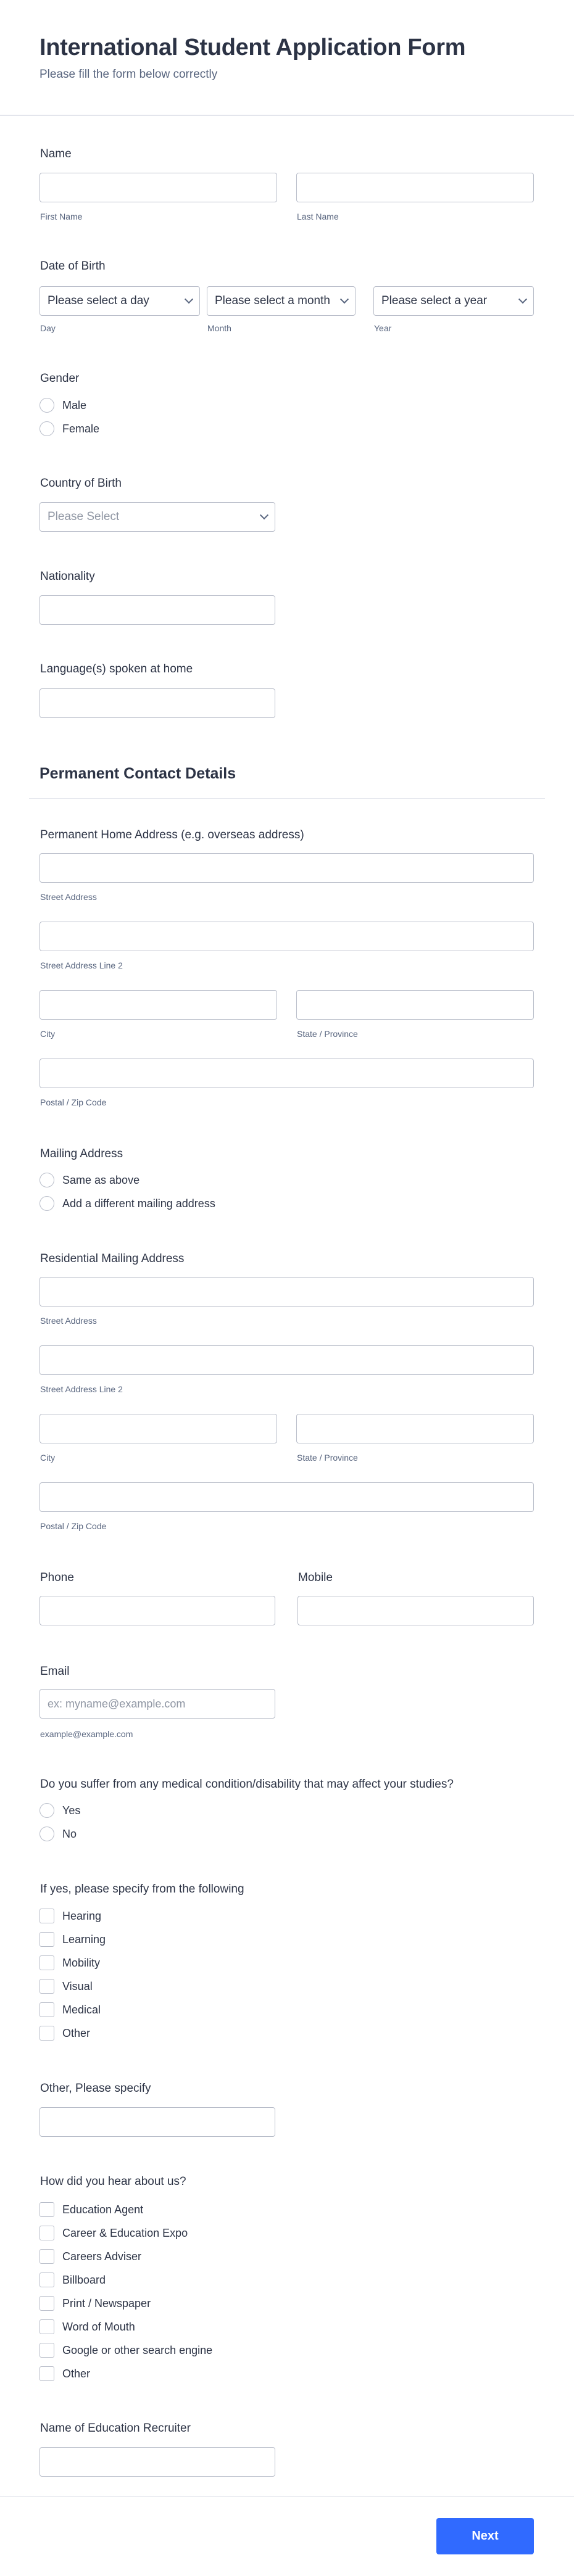  Describe the element at coordinates (287, 1360) in the screenshot. I see `residential-street2-input` at that location.